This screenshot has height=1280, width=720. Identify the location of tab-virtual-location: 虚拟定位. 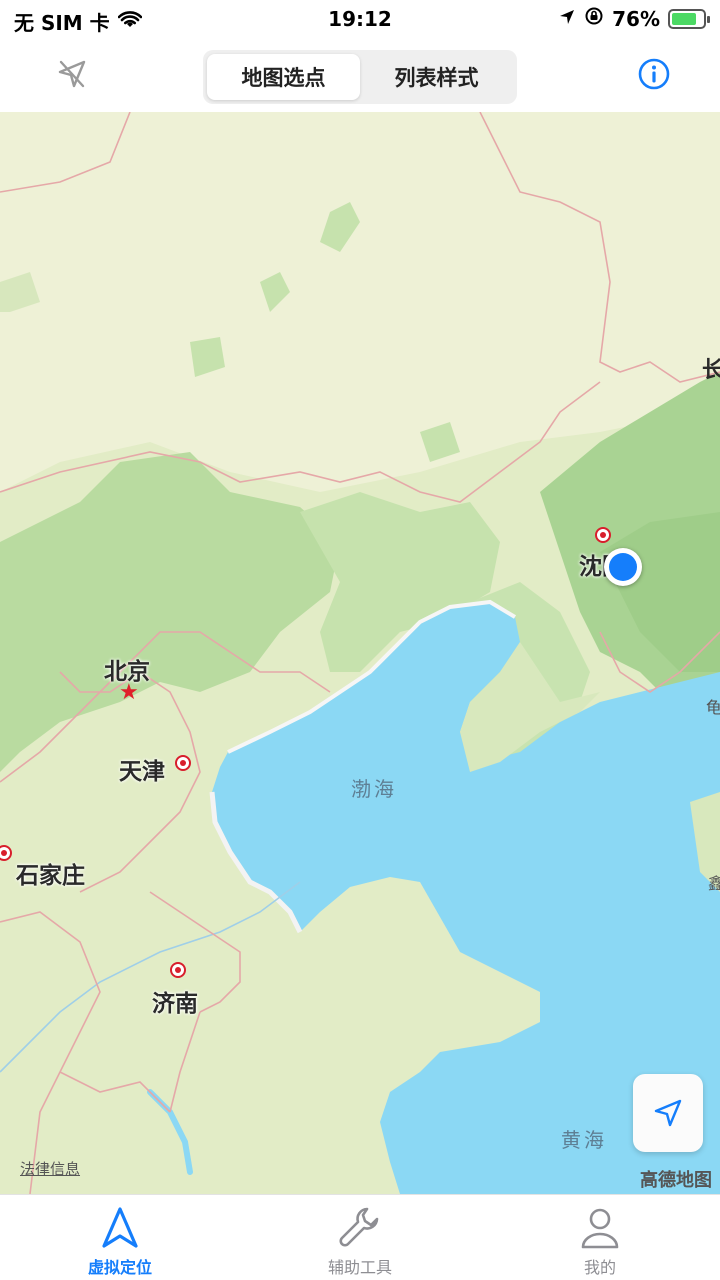
(120, 1237).